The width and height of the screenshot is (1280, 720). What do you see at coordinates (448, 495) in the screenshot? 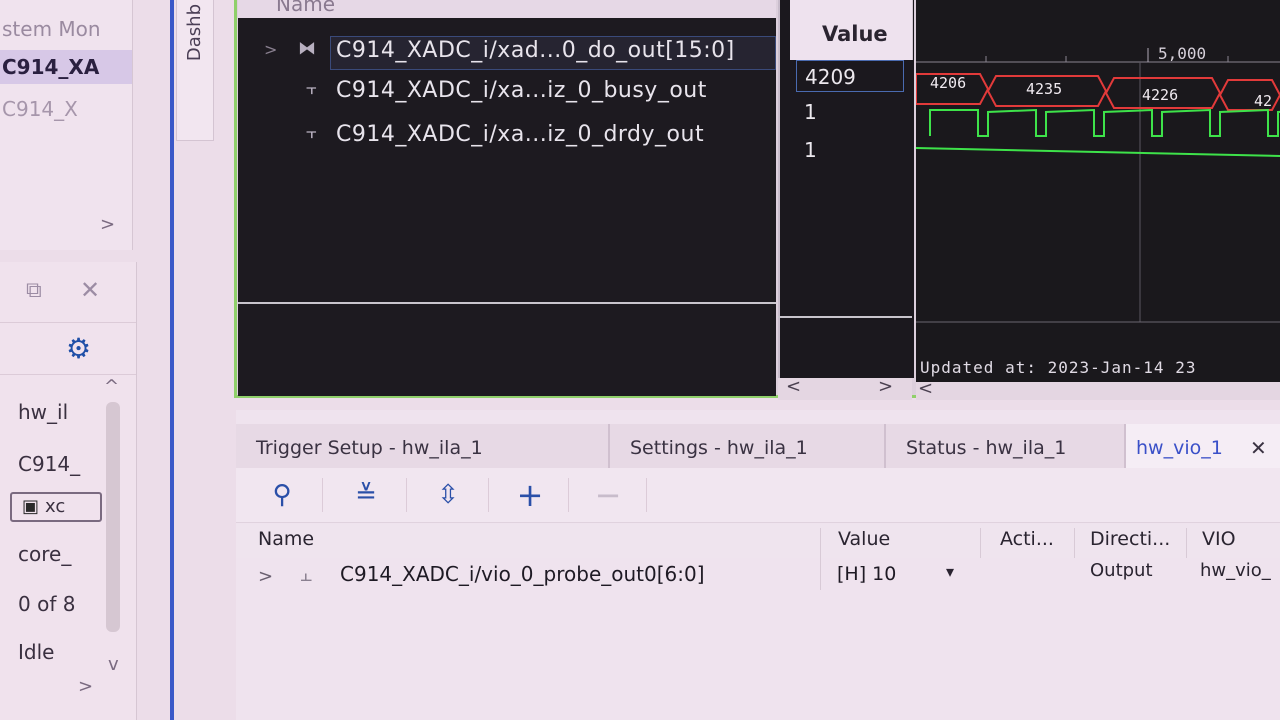
I see `expand-all-icon: ⇳` at bounding box center [448, 495].